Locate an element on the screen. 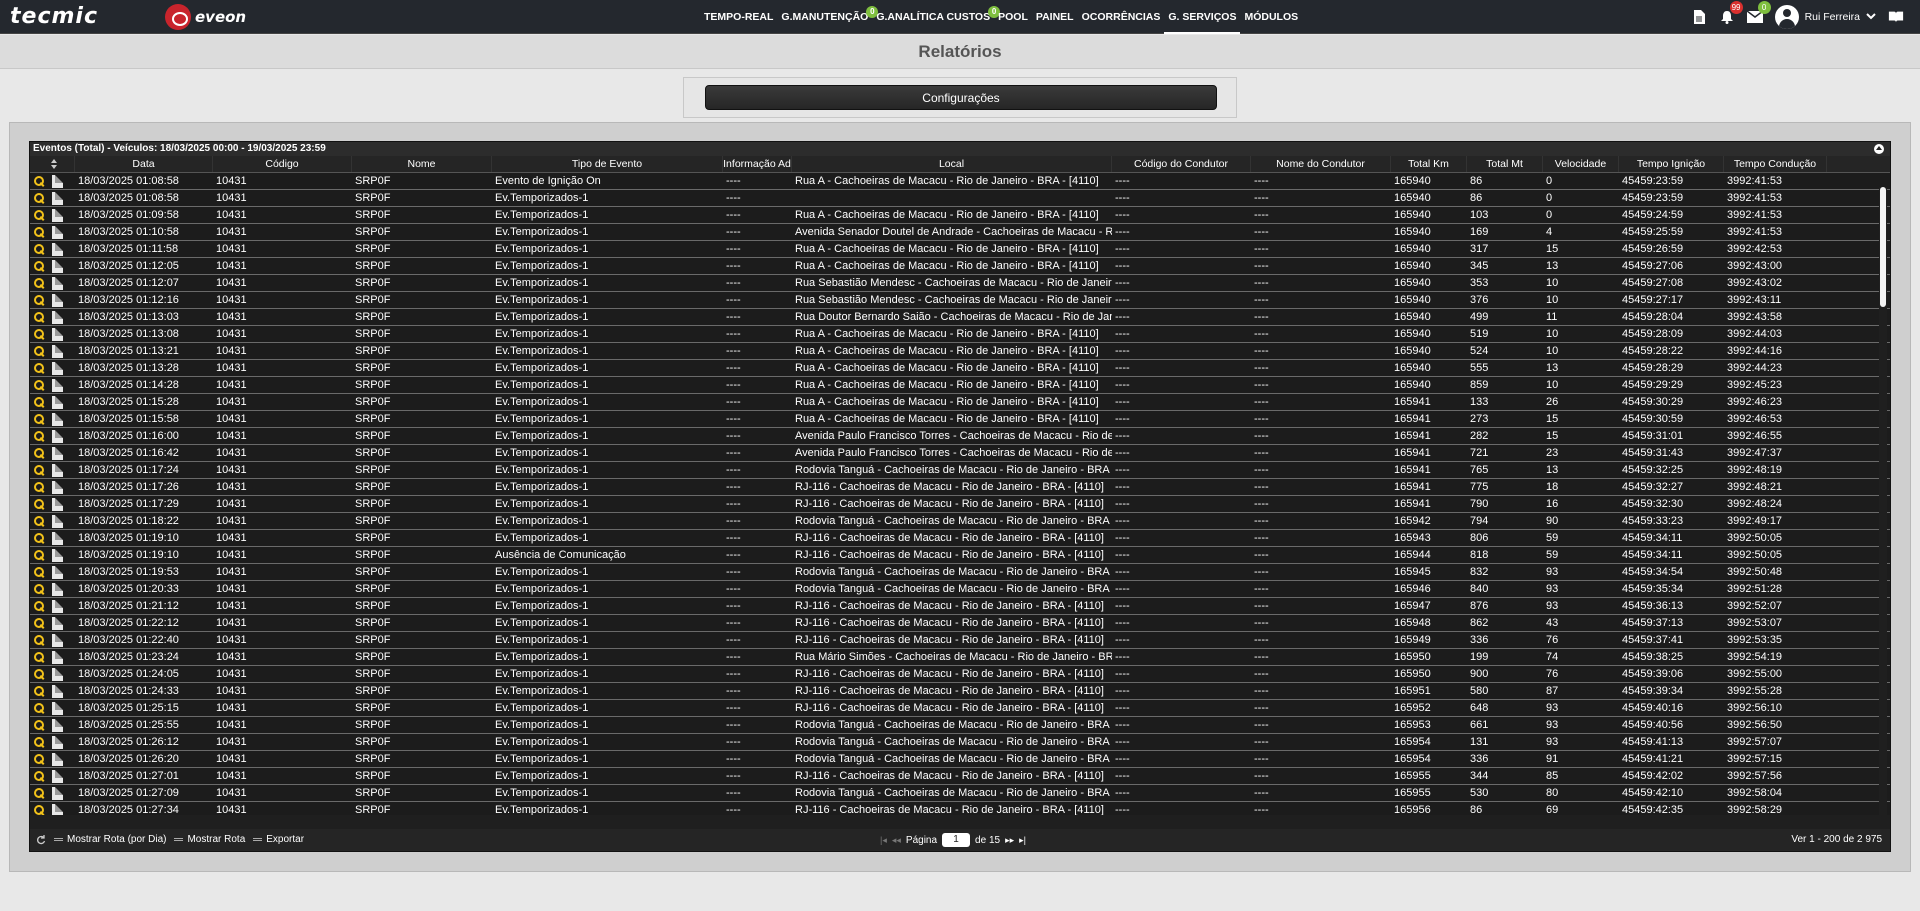  column-header: Tipo de Evento is located at coordinates (607, 164).